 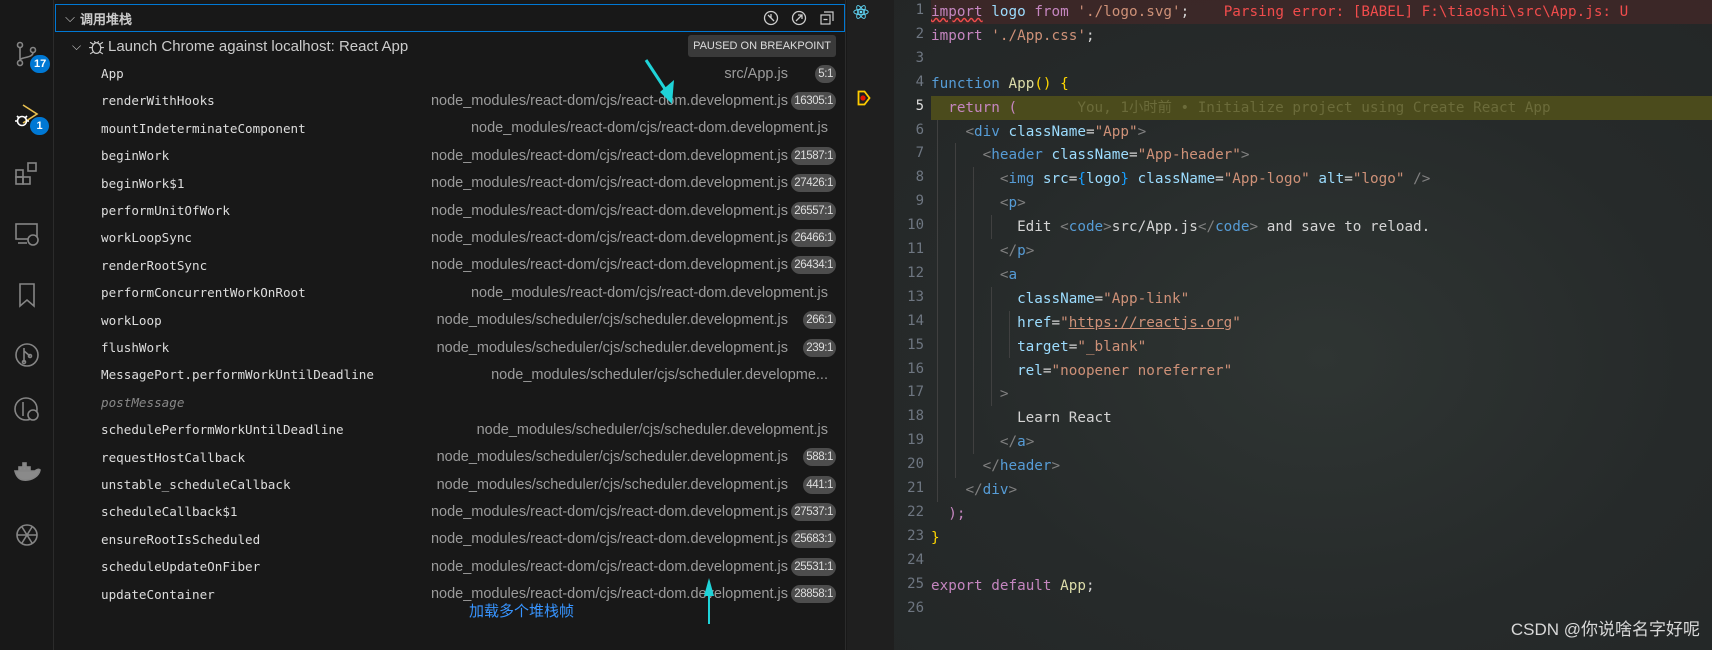 What do you see at coordinates (919, 10) in the screenshot?
I see `line-number: 1` at bounding box center [919, 10].